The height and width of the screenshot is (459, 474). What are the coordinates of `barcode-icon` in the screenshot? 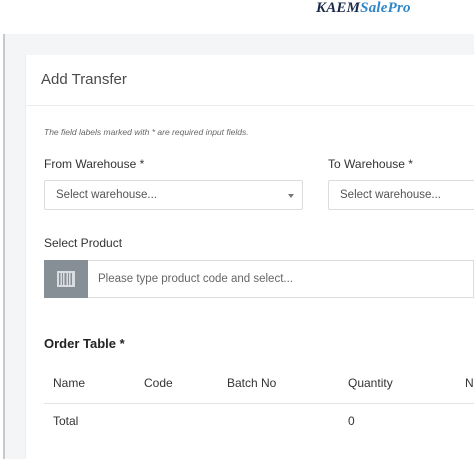 It's located at (66, 279).